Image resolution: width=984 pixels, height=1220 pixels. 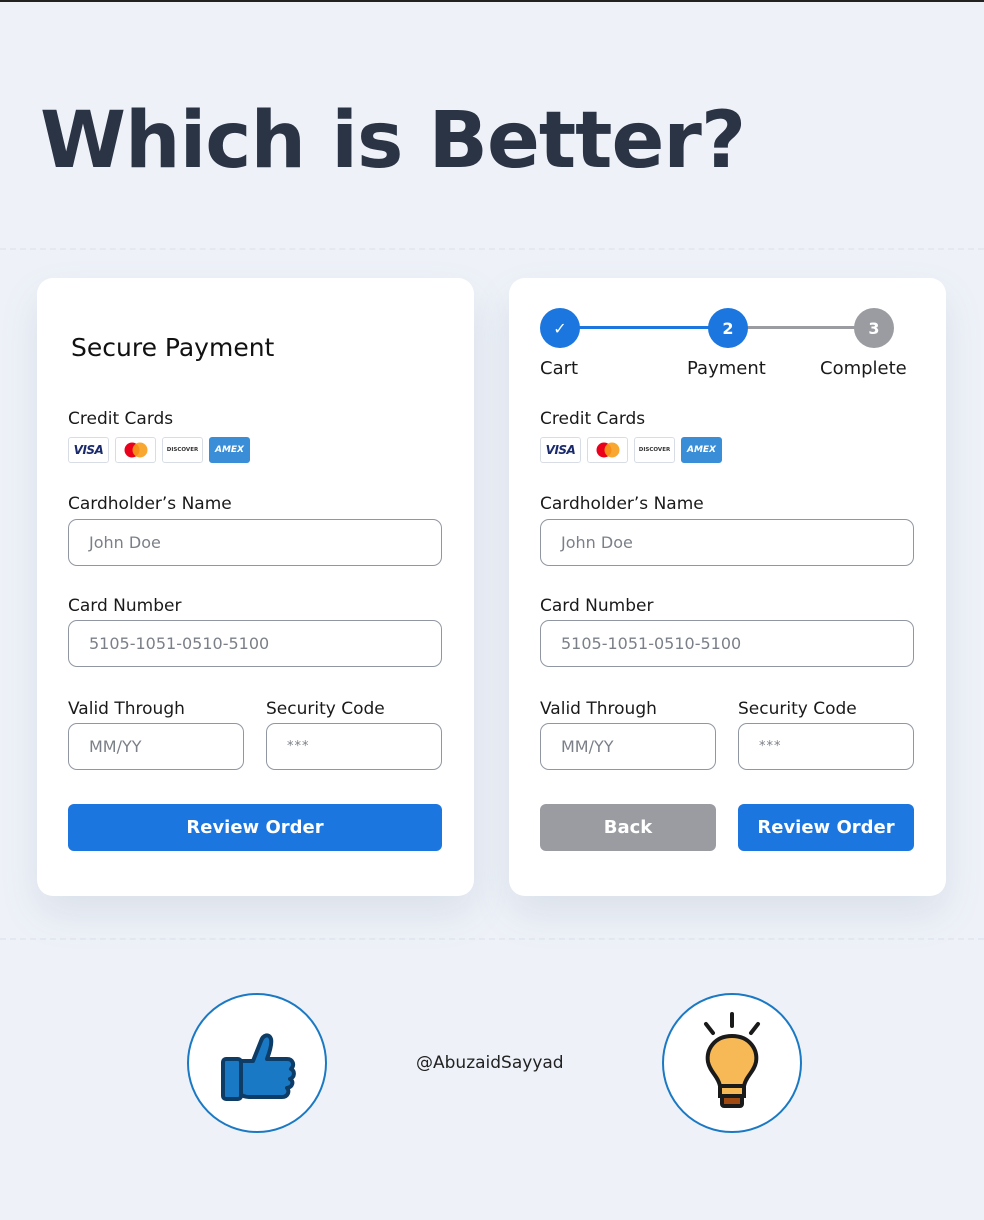 What do you see at coordinates (628, 827) in the screenshot?
I see `back-button: Back` at bounding box center [628, 827].